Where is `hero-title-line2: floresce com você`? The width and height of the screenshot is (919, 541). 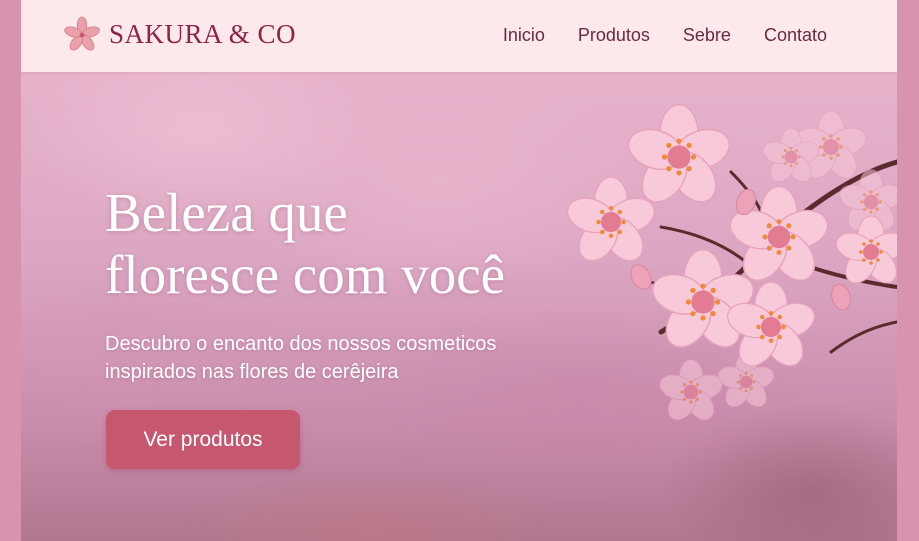
hero-title-line2: floresce com você is located at coordinates (305, 274).